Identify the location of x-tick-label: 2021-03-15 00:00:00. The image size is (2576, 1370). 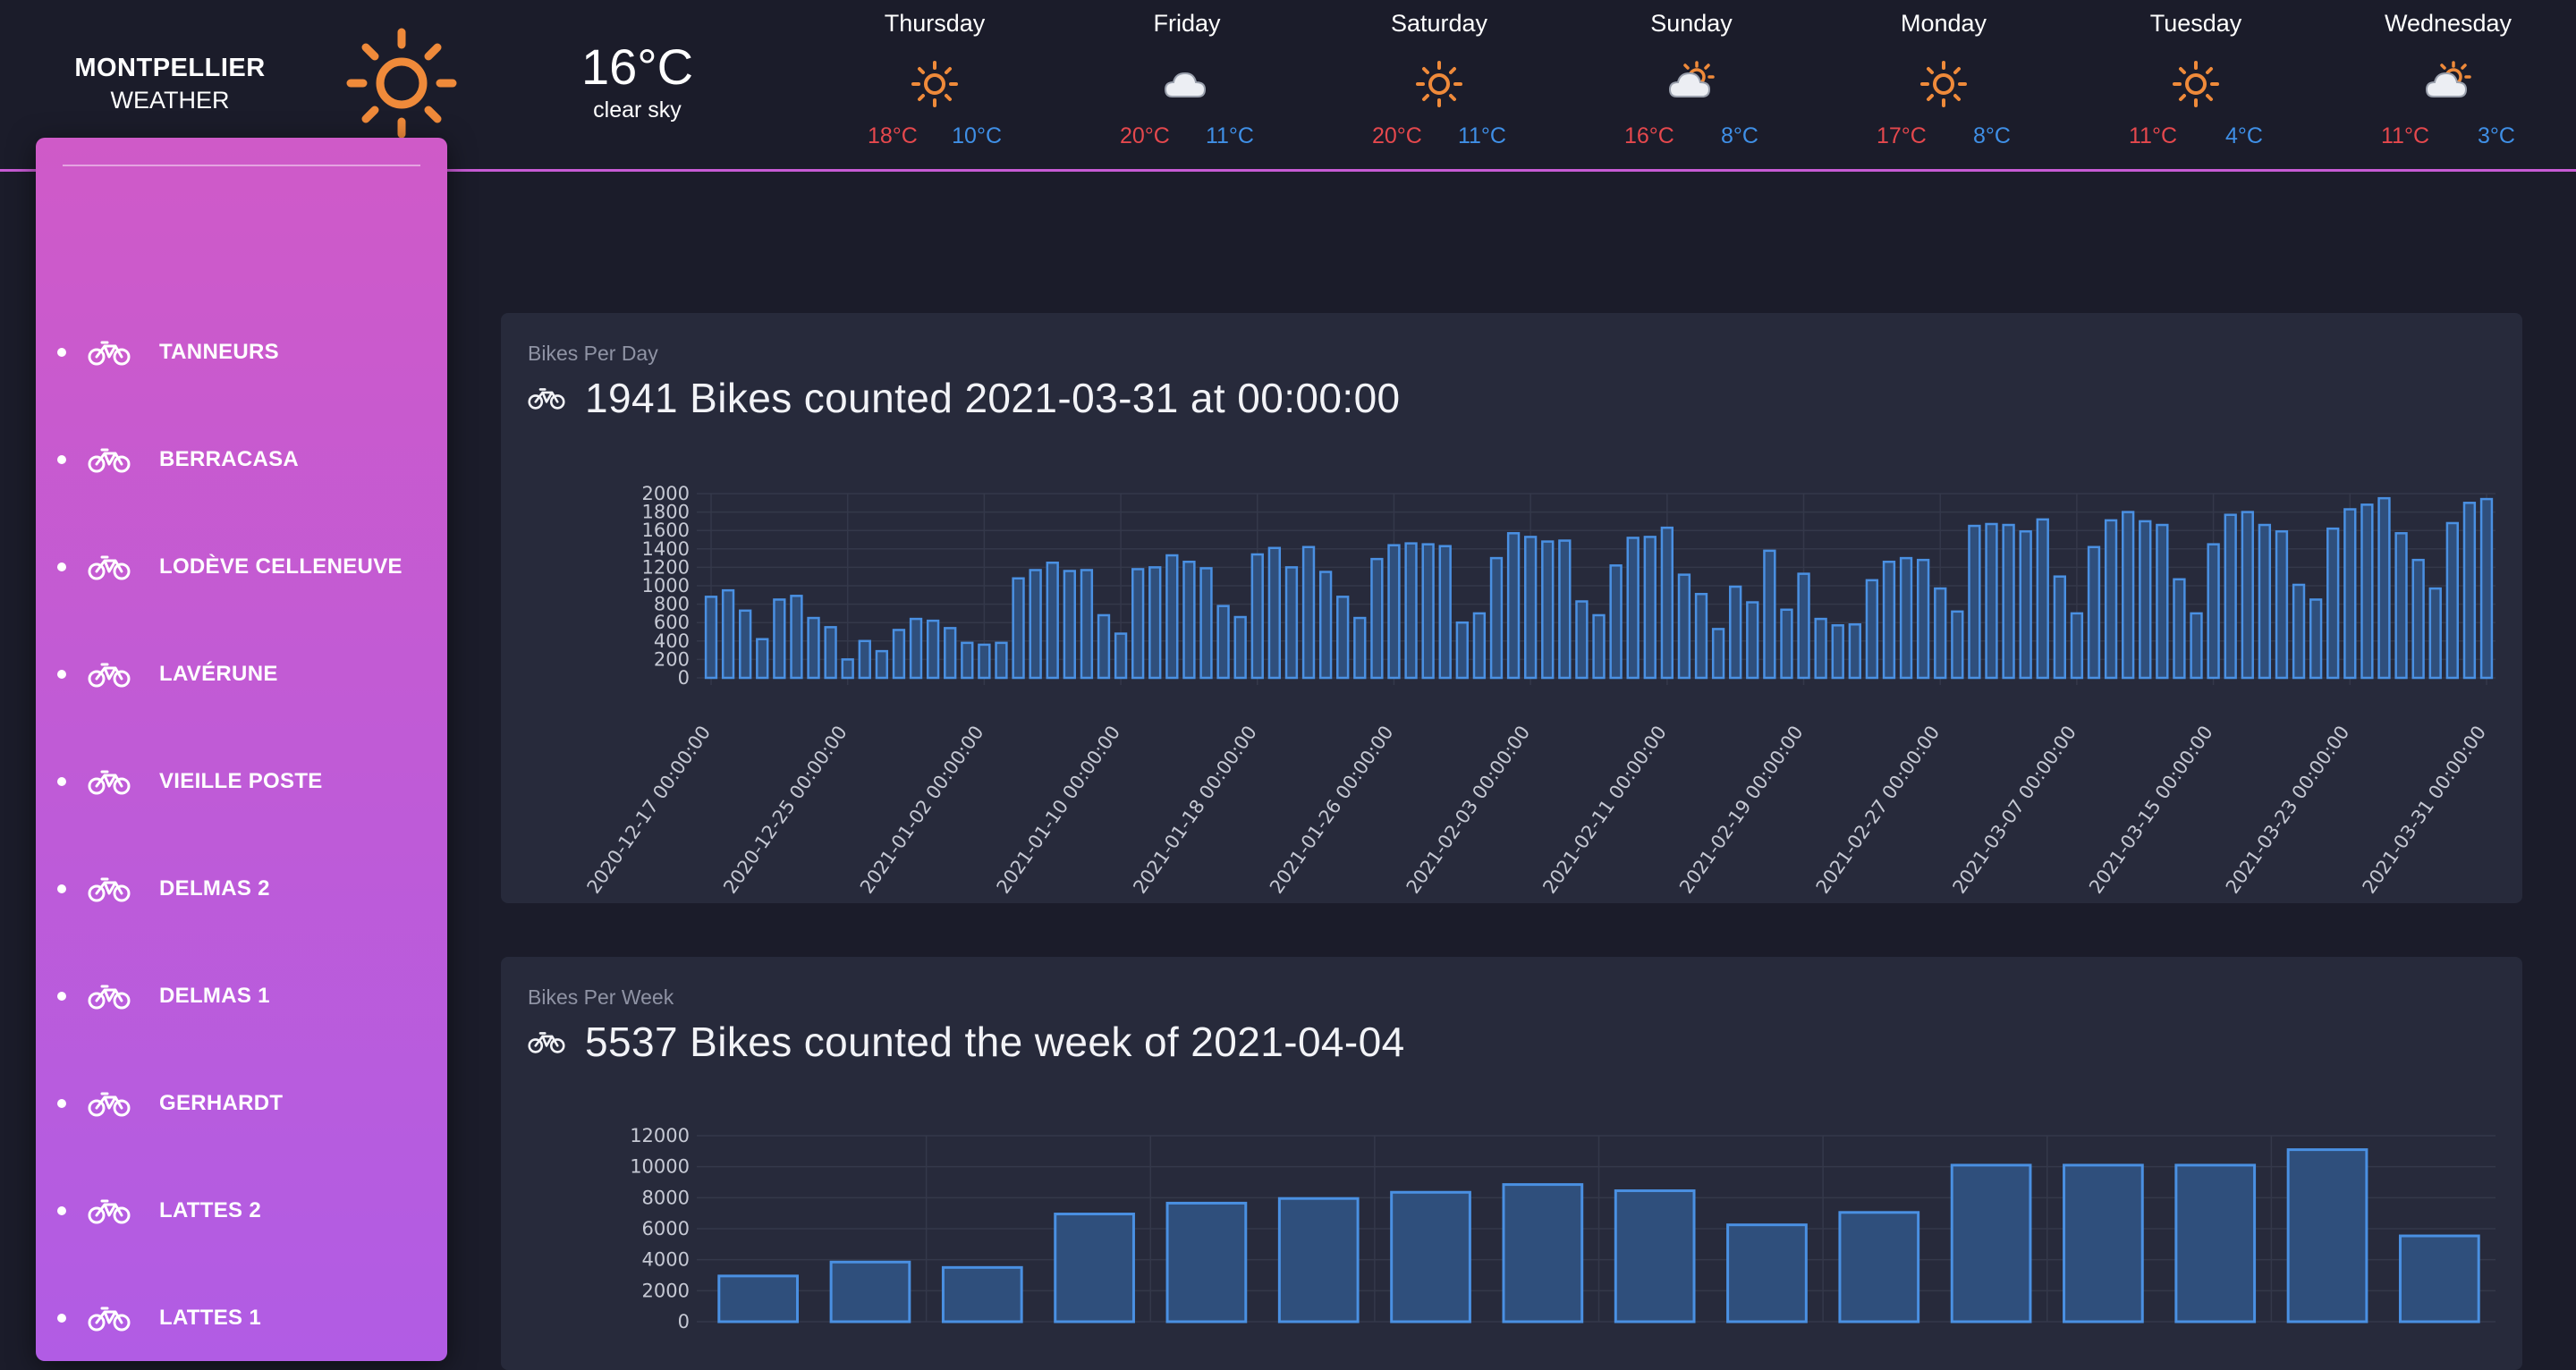
(2151, 809).